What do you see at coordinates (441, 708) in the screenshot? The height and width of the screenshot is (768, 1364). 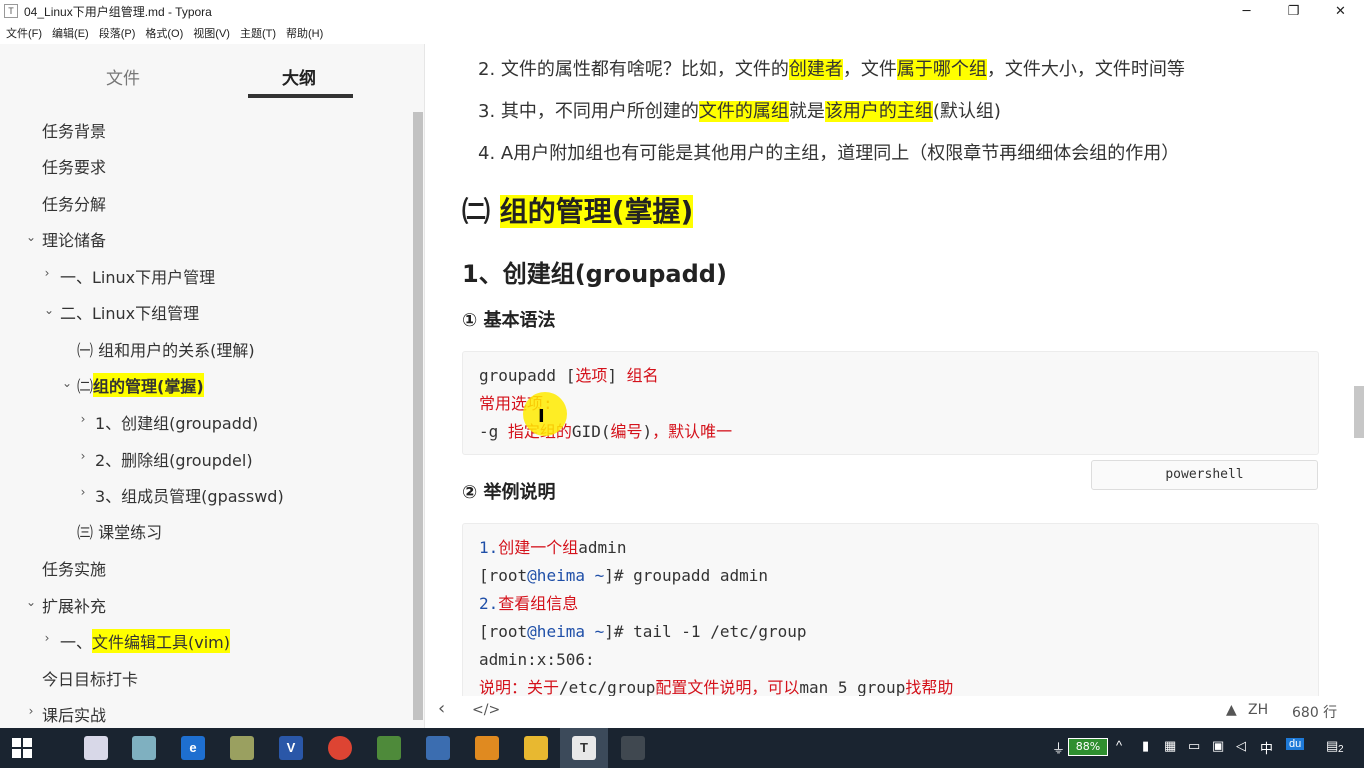 I see `toggle-sidebar-icon: ‹` at bounding box center [441, 708].